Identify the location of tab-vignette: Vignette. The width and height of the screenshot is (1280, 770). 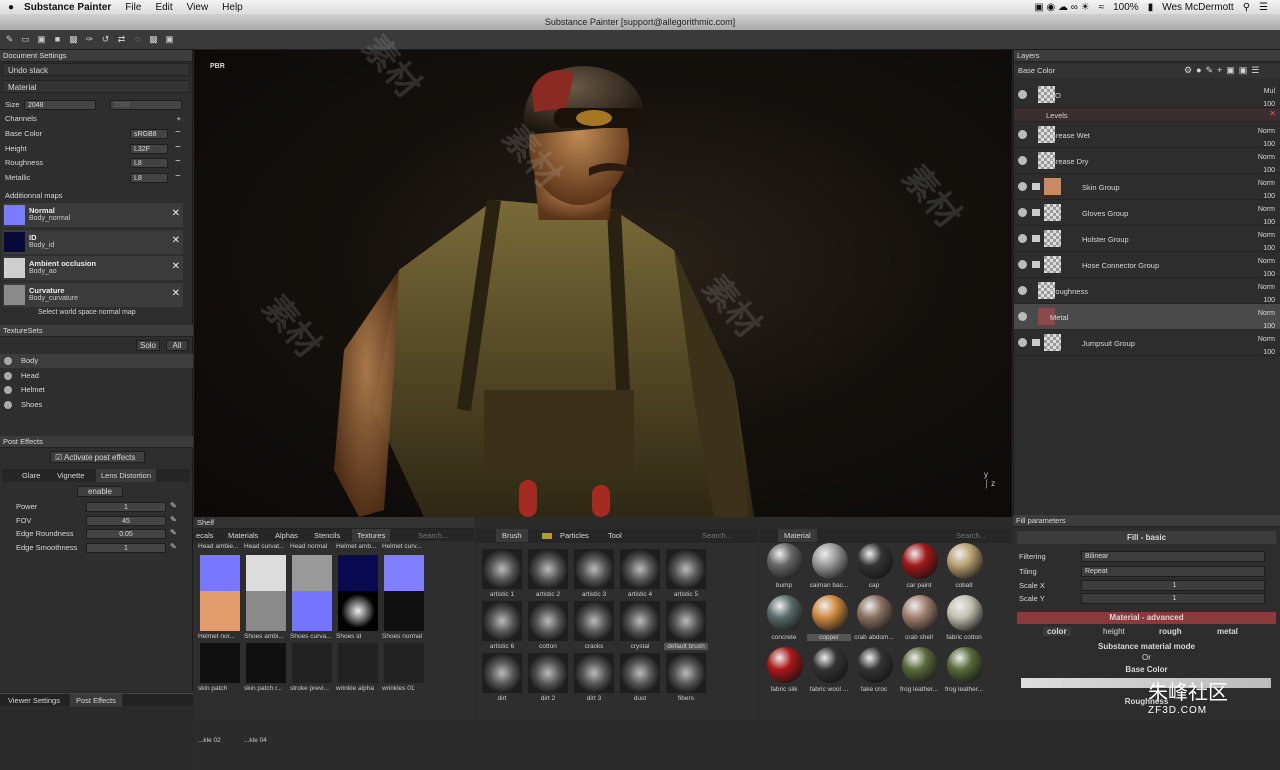
(70, 475).